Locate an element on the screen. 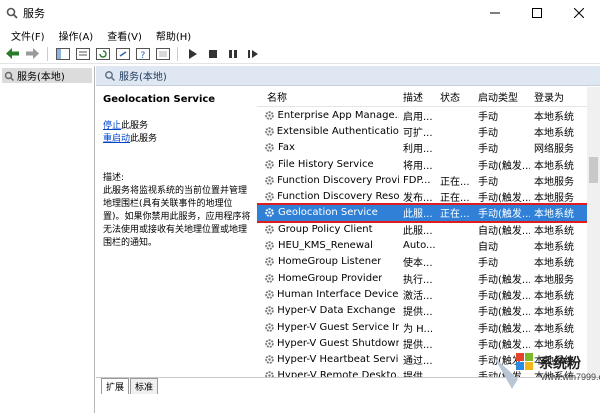 This screenshot has width=600, height=413. stop-link: 停止 is located at coordinates (112, 126).